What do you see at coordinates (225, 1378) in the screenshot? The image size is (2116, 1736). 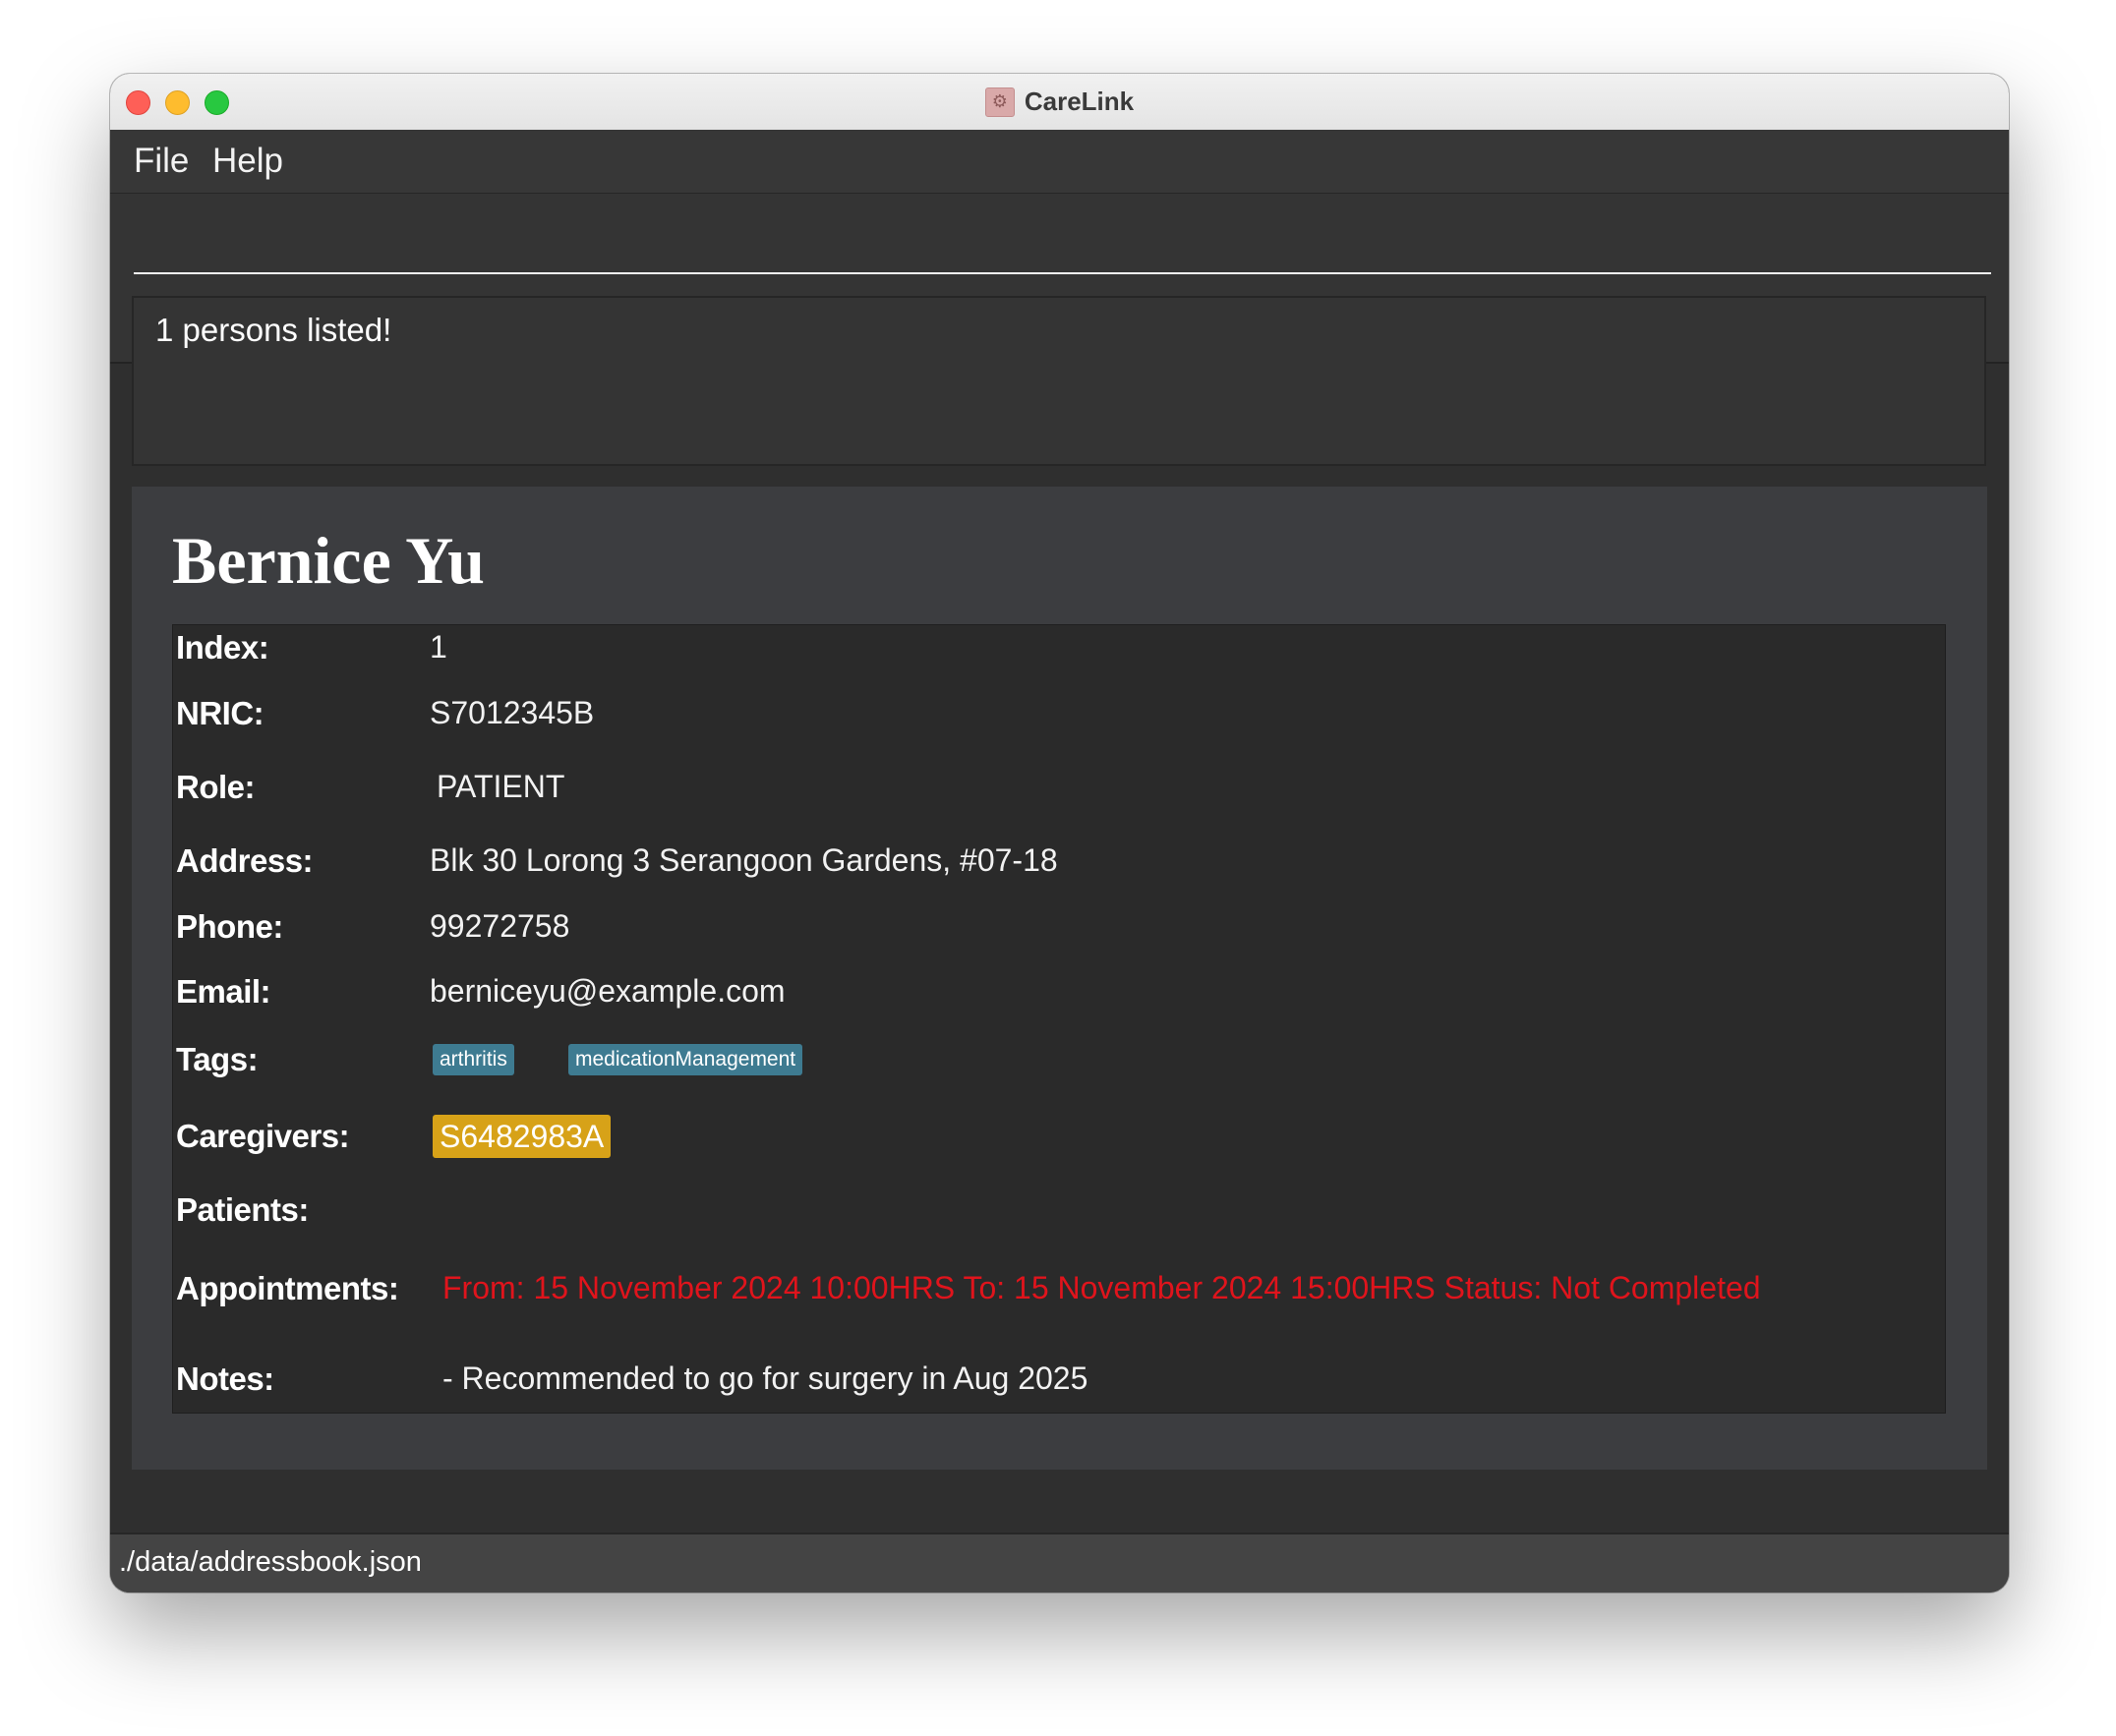 I see `notes-label: Notes:` at bounding box center [225, 1378].